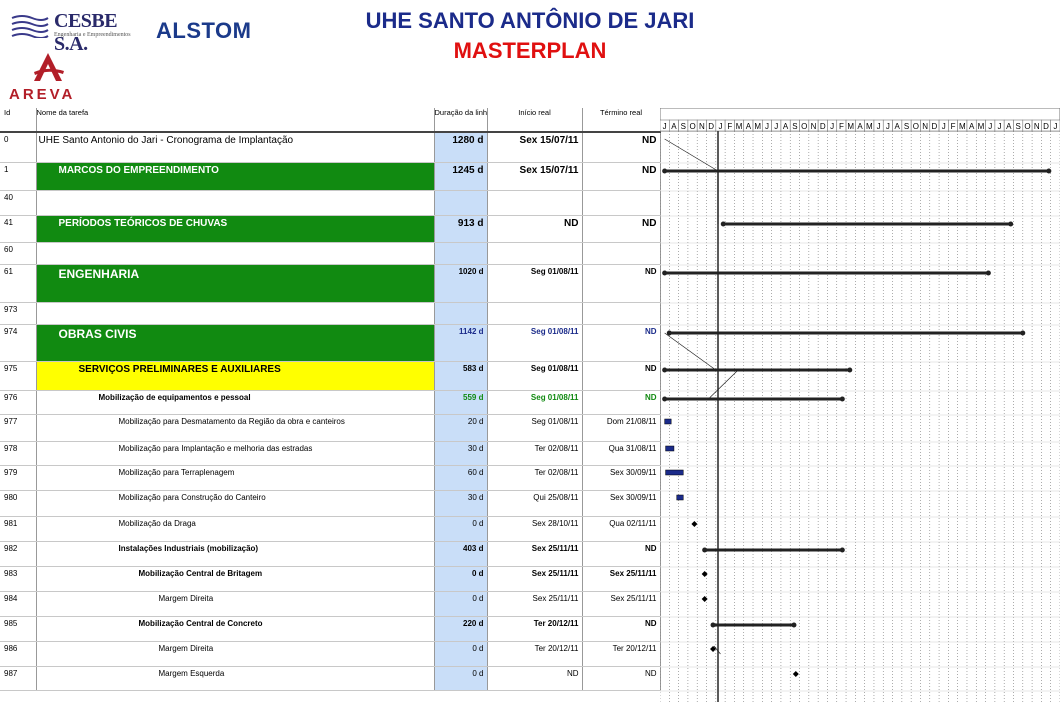 This screenshot has width=1061, height=702. What do you see at coordinates (461, 229) in the screenshot?
I see `task-duration: 913 d` at bounding box center [461, 229].